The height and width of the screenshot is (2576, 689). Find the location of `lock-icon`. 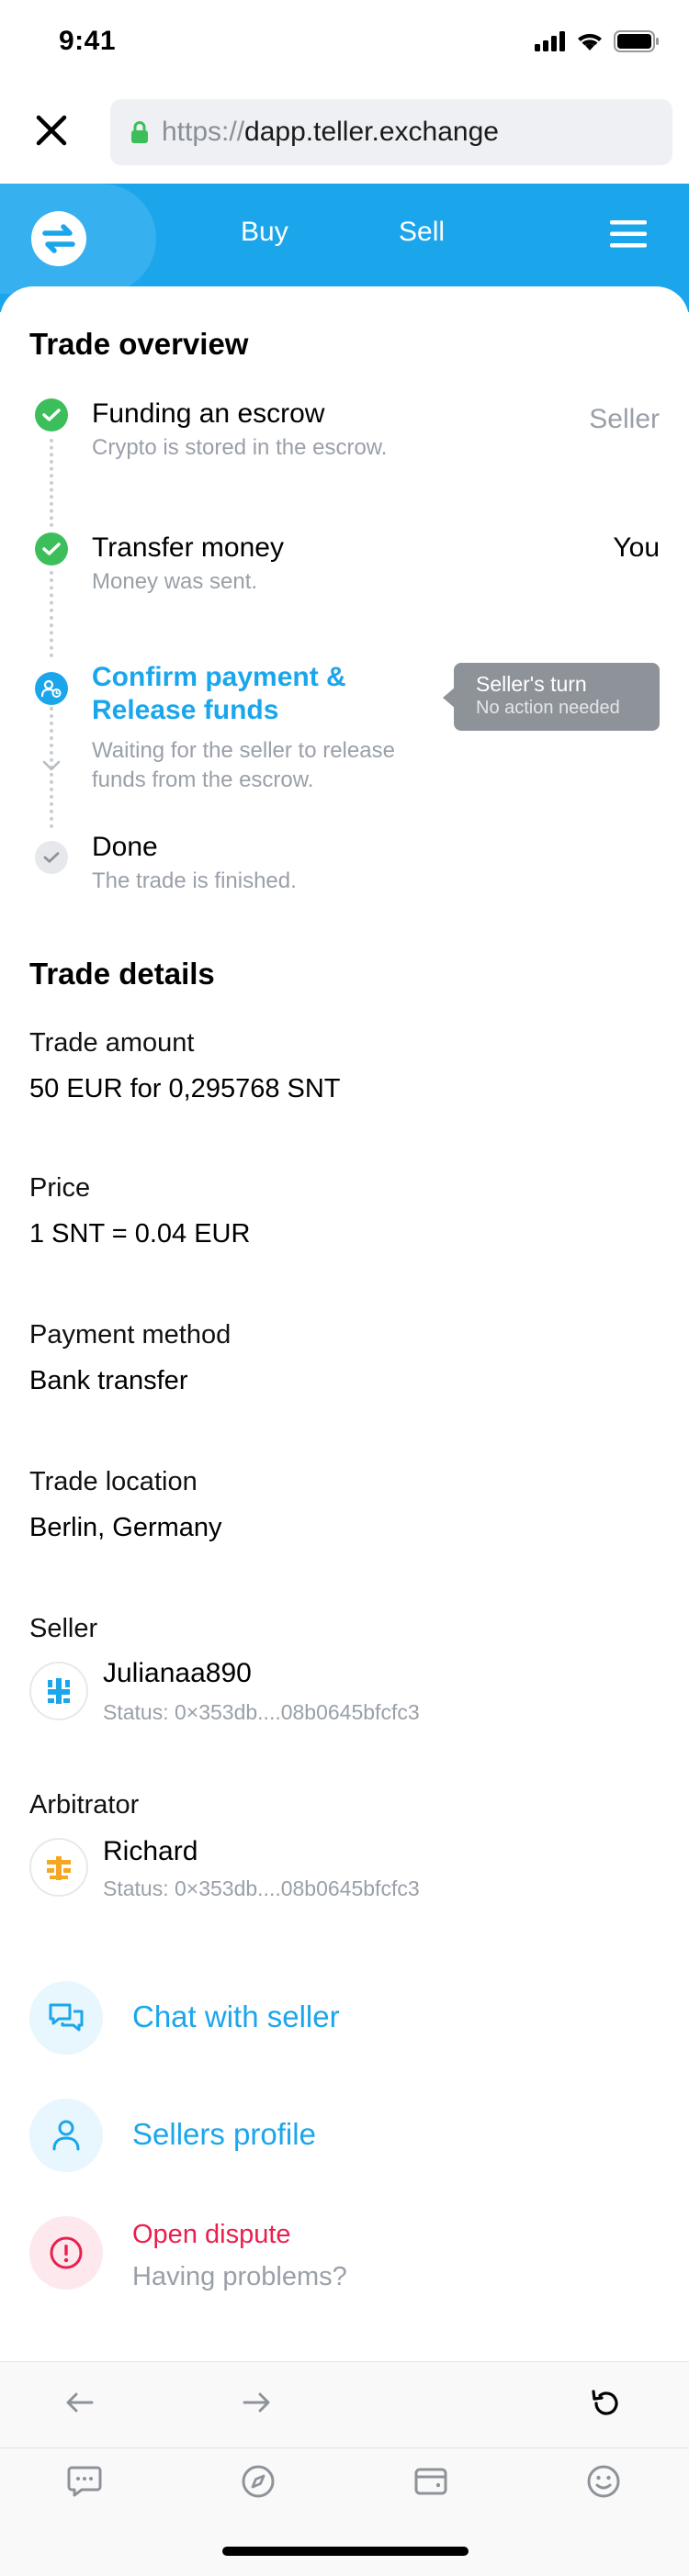

lock-icon is located at coordinates (139, 132).